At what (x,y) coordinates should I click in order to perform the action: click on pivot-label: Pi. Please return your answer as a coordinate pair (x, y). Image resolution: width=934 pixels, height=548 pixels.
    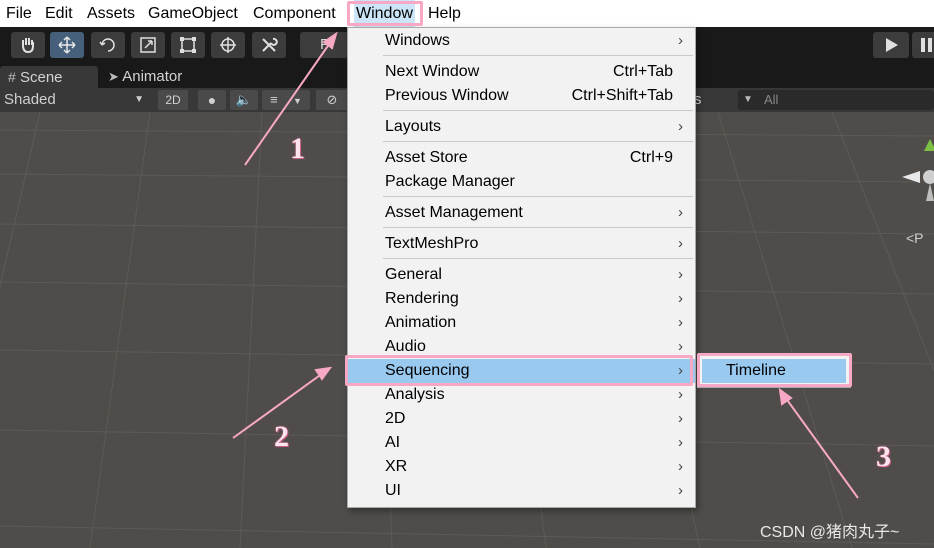
    Looking at the image, I should click on (327, 44).